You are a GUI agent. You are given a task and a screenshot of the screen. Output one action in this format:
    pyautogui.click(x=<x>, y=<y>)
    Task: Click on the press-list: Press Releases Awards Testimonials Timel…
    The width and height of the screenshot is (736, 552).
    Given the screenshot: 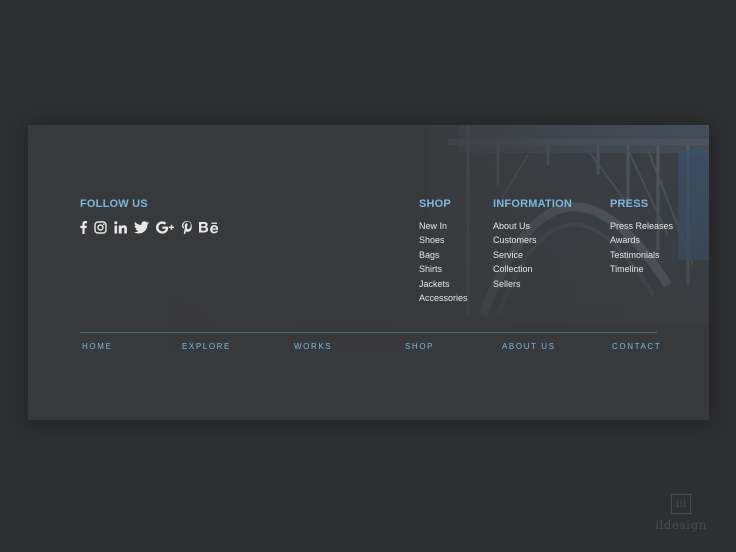 What is the action you would take?
    pyautogui.click(x=641, y=248)
    